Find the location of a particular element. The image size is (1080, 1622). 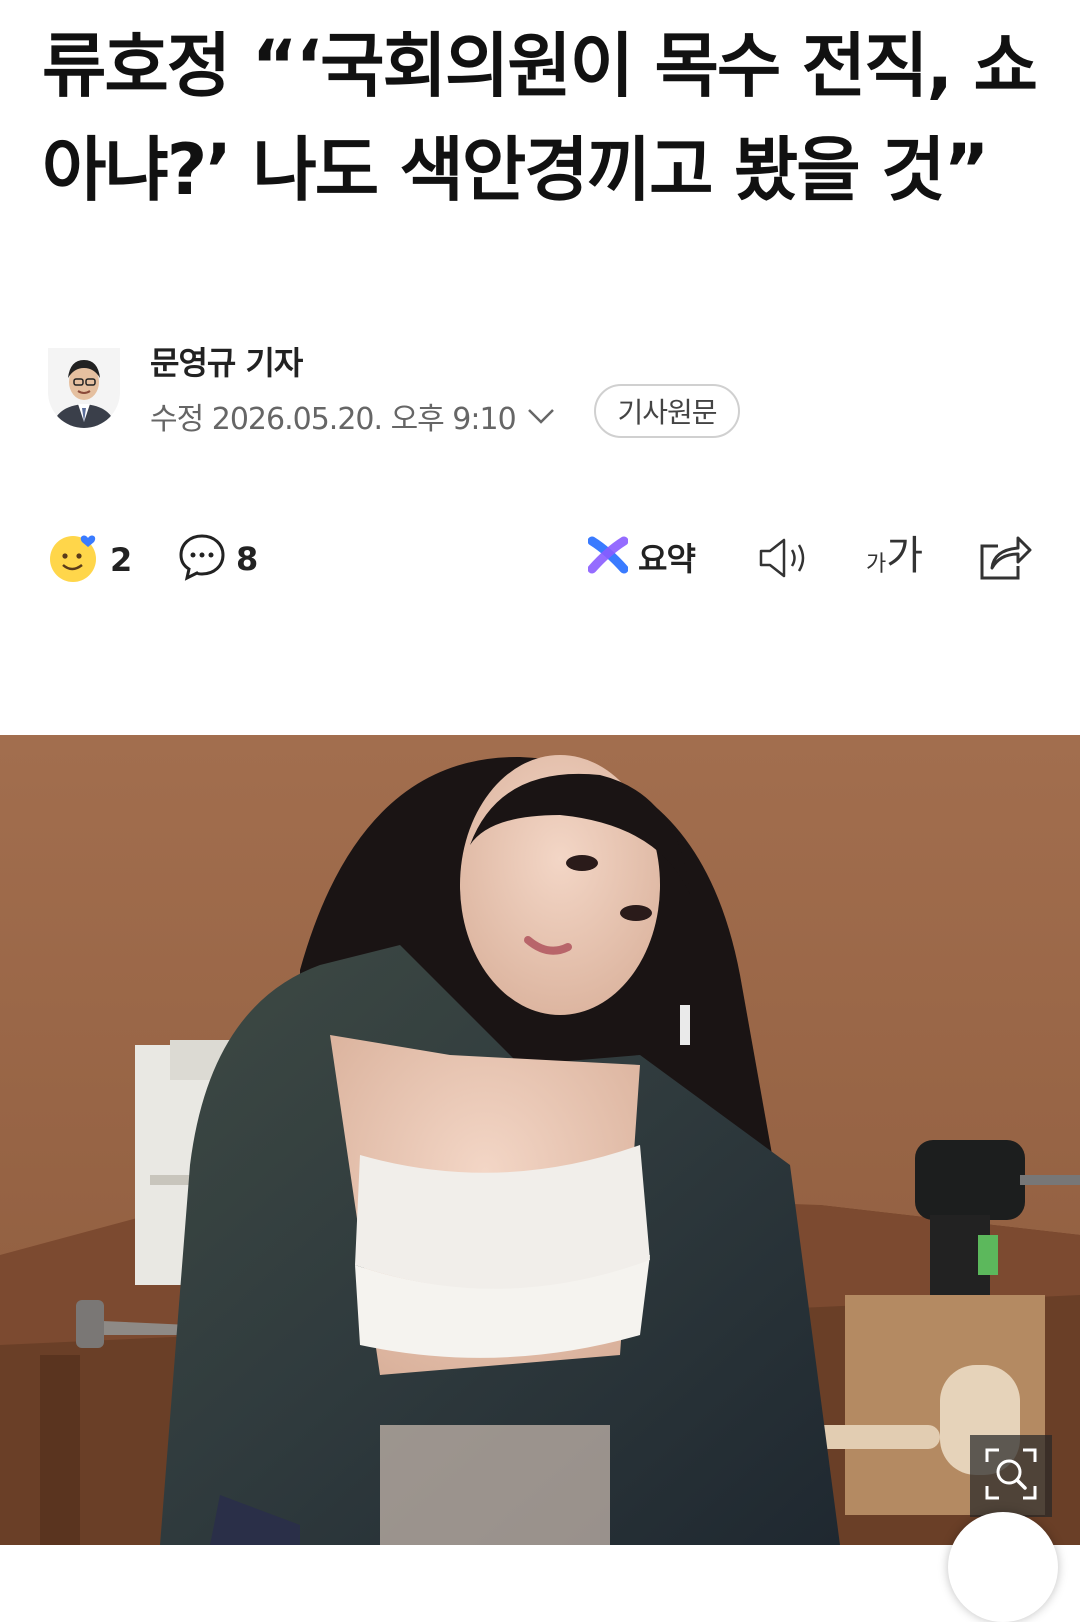

share-button is located at coordinates (1005, 559).